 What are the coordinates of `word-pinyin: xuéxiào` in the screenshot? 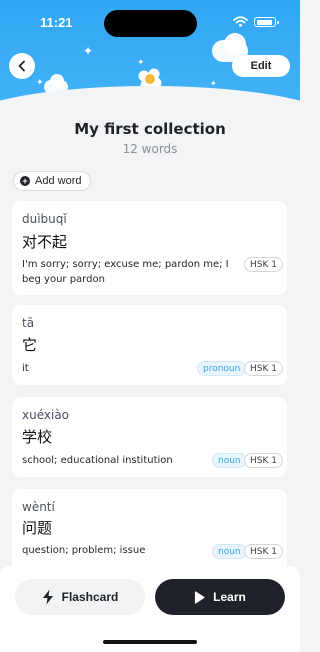 It's located at (46, 415).